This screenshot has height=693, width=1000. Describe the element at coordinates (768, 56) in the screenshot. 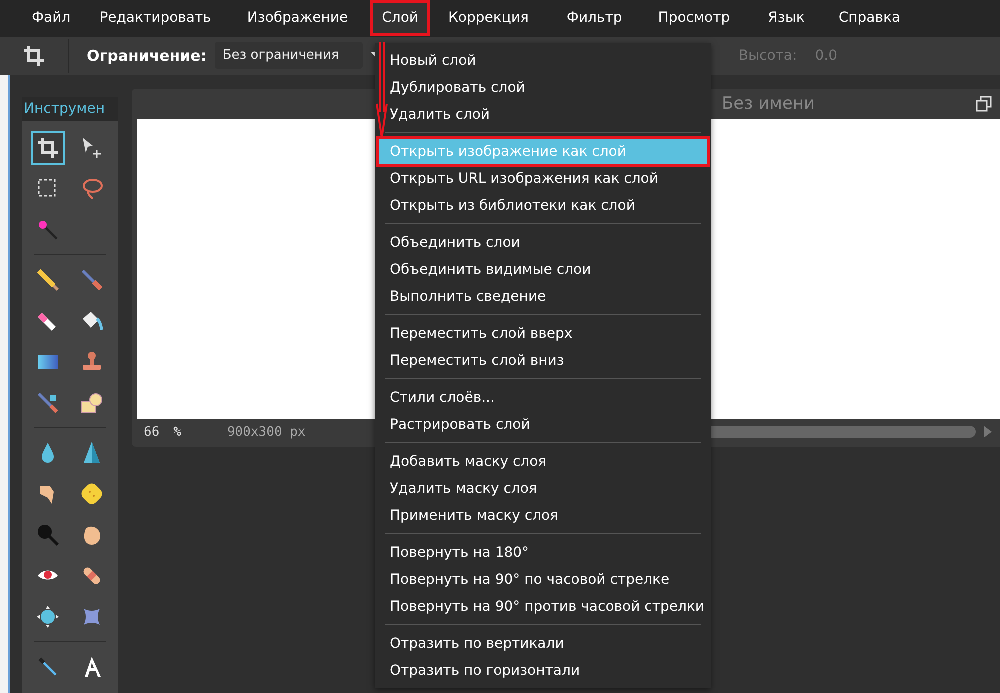

I see `height-label: Высота:` at that location.